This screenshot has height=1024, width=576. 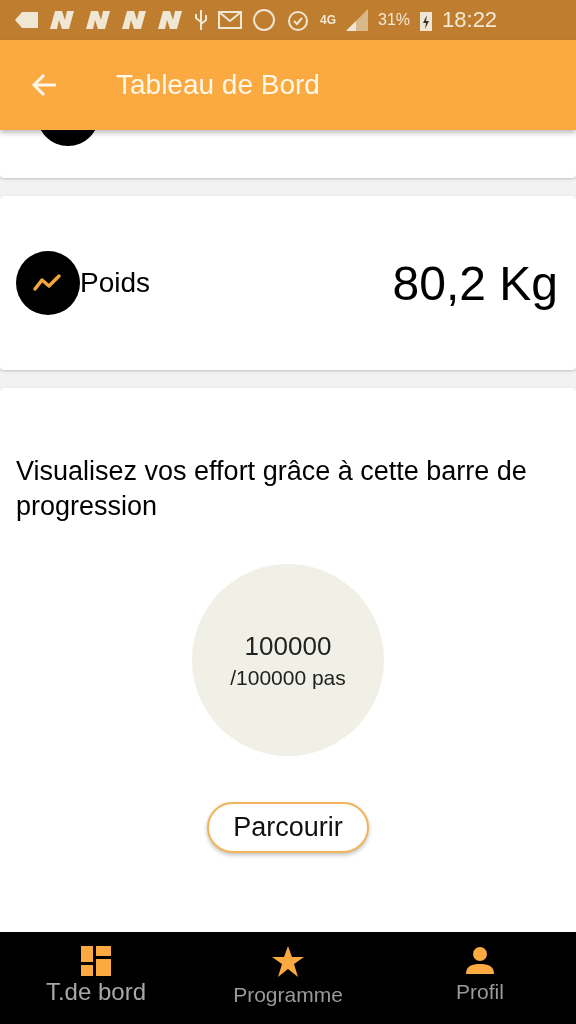 What do you see at coordinates (96, 961) in the screenshot?
I see `dashboard-icon` at bounding box center [96, 961].